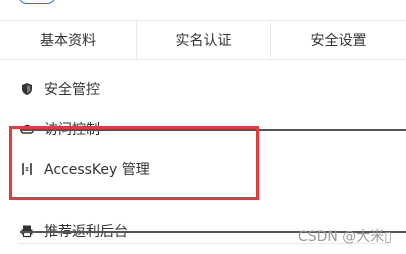 The height and width of the screenshot is (254, 406). Describe the element at coordinates (27, 89) in the screenshot. I see `shield-icon` at that location.